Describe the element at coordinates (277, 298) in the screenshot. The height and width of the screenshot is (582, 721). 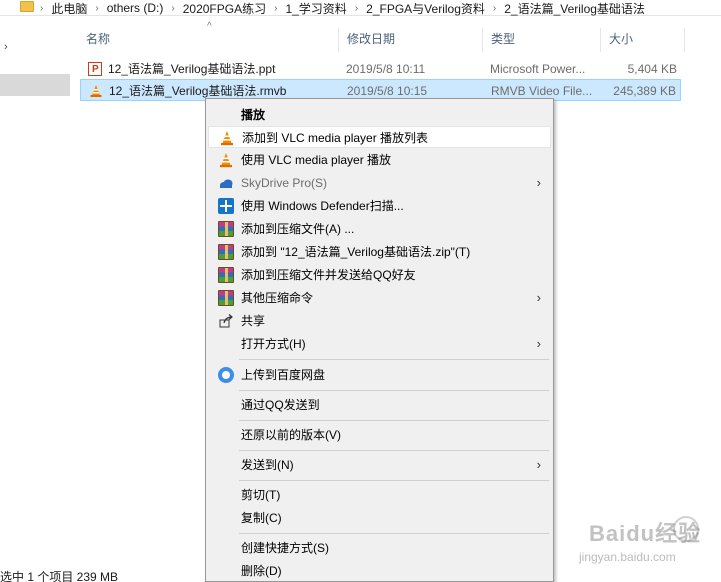
I see `menu-item-label: 其他压缩命令` at that location.